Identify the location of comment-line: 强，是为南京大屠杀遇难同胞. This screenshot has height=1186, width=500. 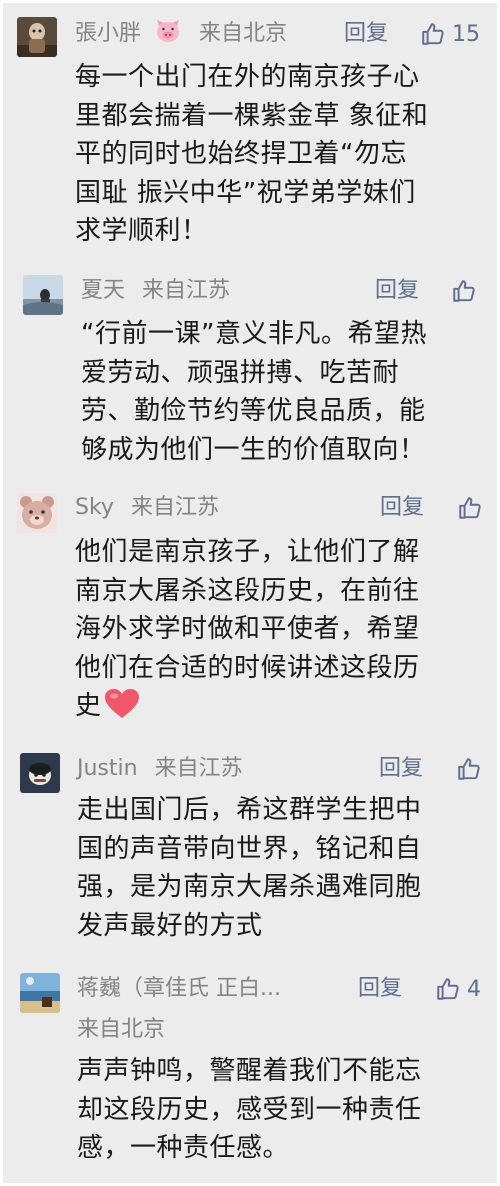
(249, 887).